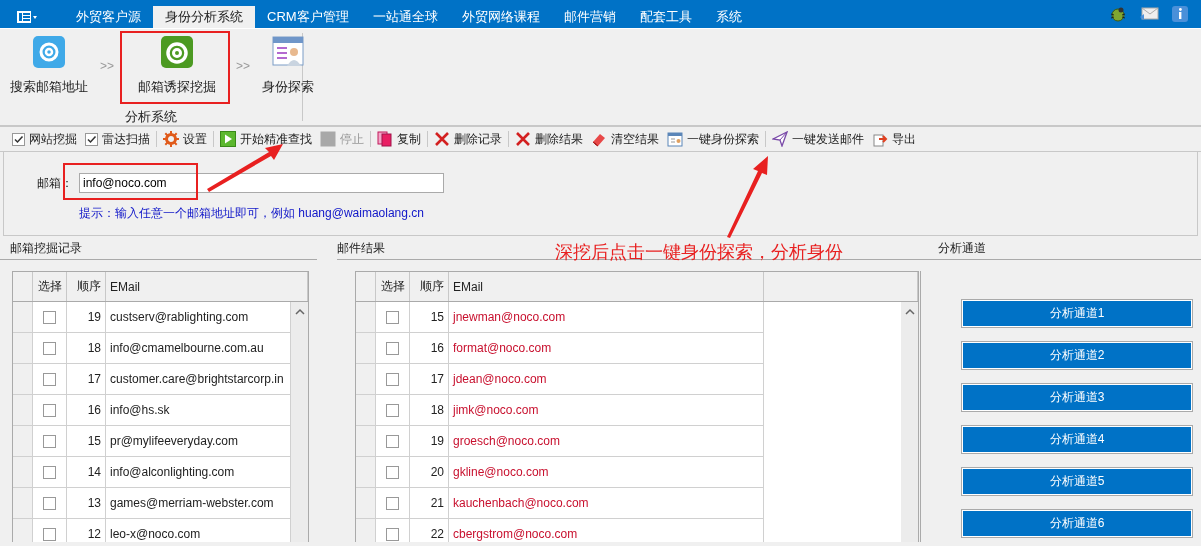 This screenshot has width=1201, height=546. Describe the element at coordinates (606, 441) in the screenshot. I see `table-cell: groesch@noco.com` at that location.